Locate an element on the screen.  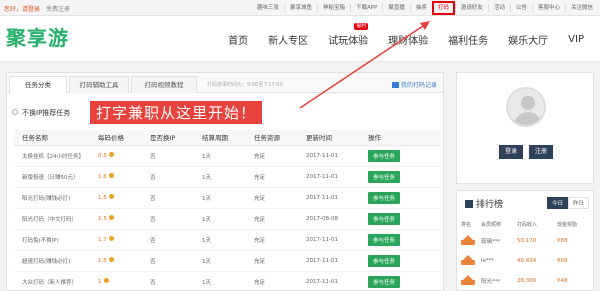
ip-recommend-note: 不换IP推荐任务 is located at coordinates (41, 113).